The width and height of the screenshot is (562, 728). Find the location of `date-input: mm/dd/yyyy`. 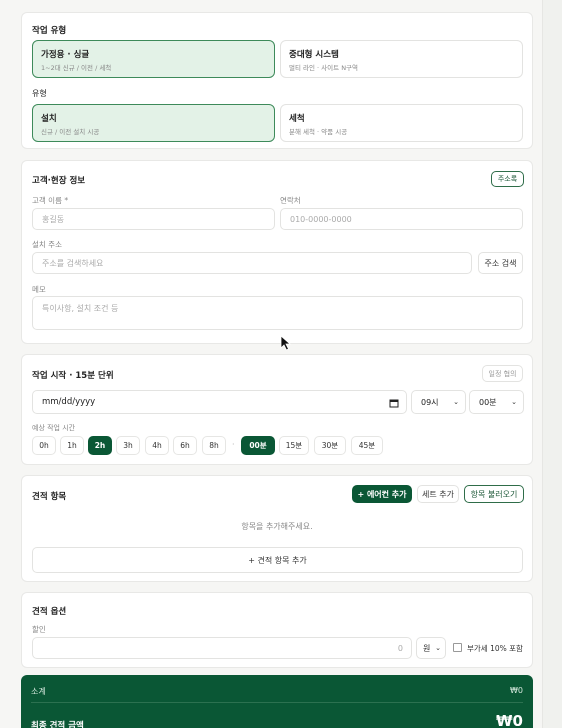

date-input: mm/dd/yyyy is located at coordinates (219, 402).